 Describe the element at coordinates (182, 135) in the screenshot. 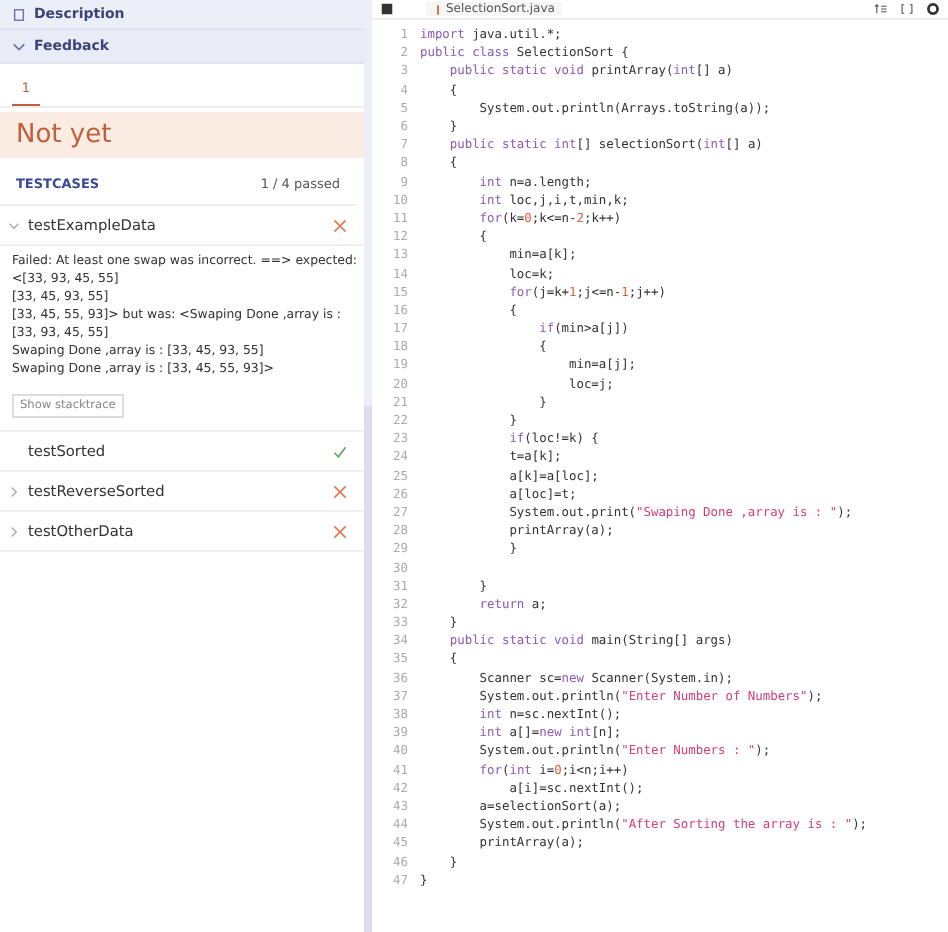

I see `result-banner: Not yet` at that location.